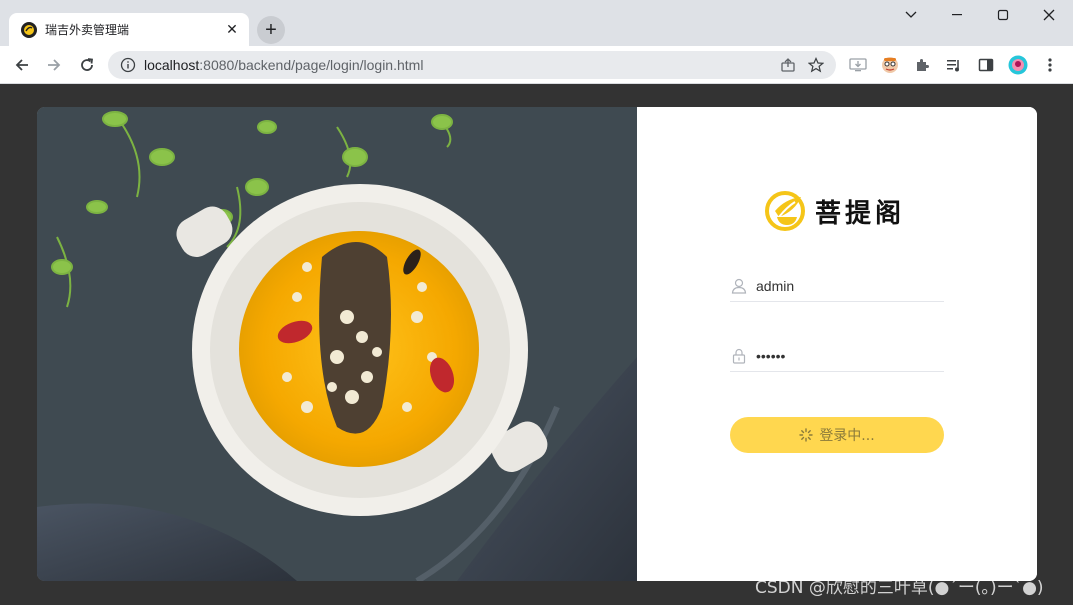  Describe the element at coordinates (922, 65) in the screenshot. I see `extensions-puzzle-icon` at that location.